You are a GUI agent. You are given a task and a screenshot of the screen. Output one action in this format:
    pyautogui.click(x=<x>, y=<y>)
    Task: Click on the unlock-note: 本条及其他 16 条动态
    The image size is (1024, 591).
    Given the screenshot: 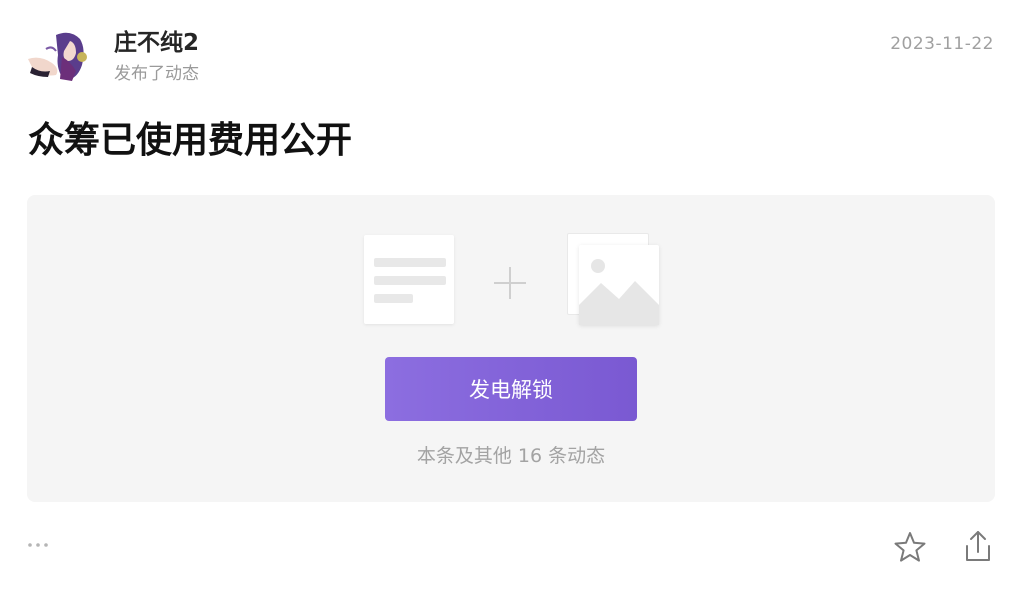 What is the action you would take?
    pyautogui.click(x=511, y=456)
    